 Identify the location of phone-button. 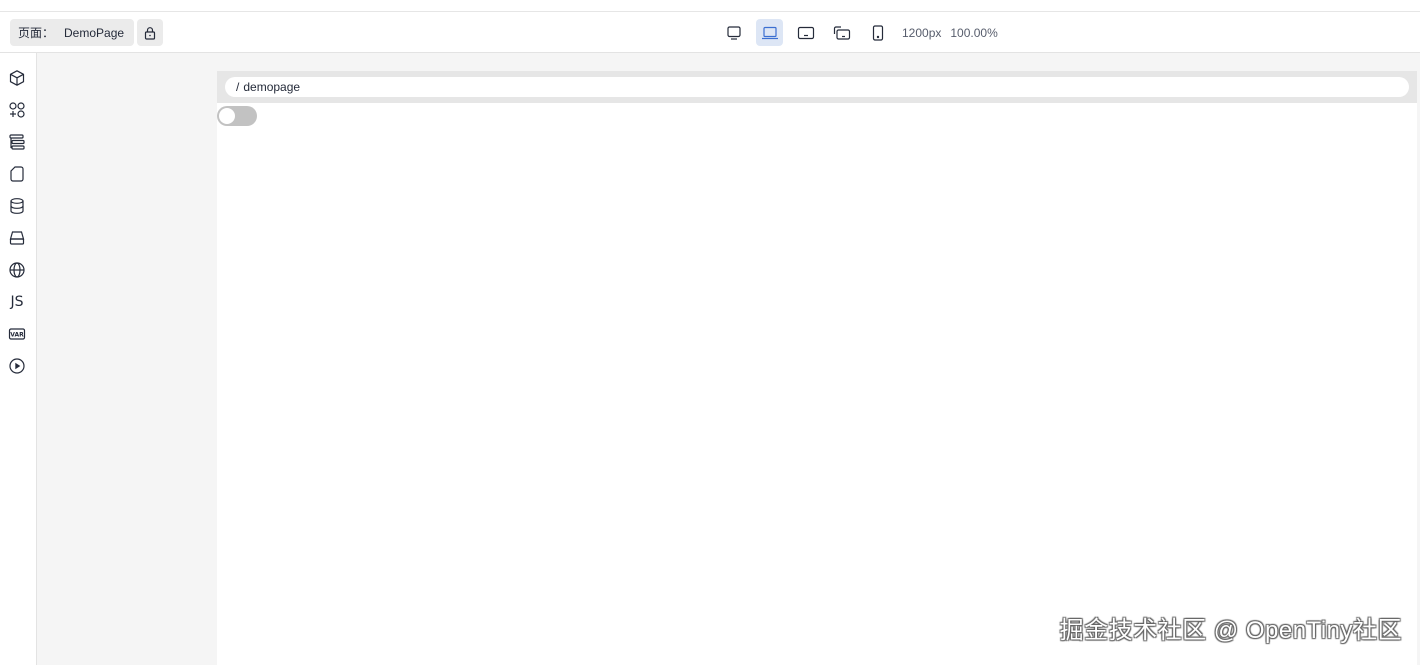
(877, 32).